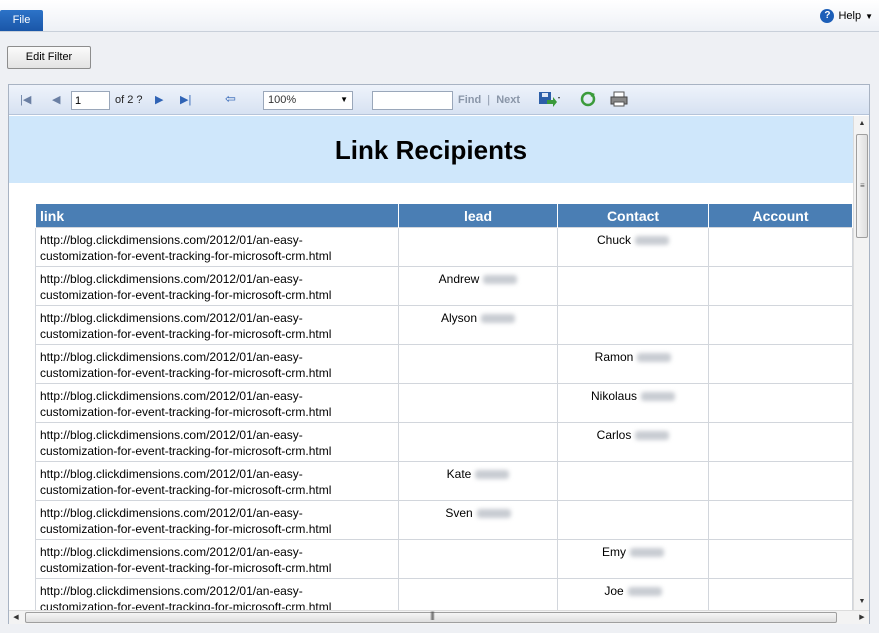 This screenshot has height=633, width=879. What do you see at coordinates (478, 481) in the screenshot?
I see `lead-cell: Kate` at bounding box center [478, 481].